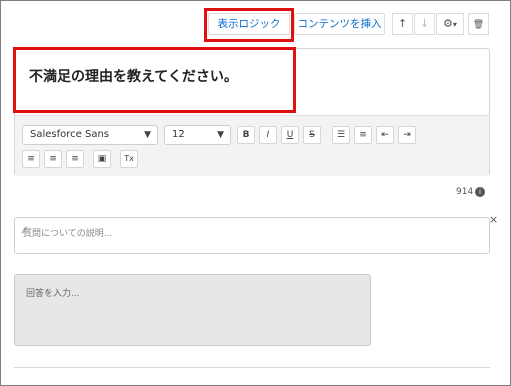 This screenshot has height=386, width=511. I want to click on clear-format-icon: Tx, so click(129, 158).